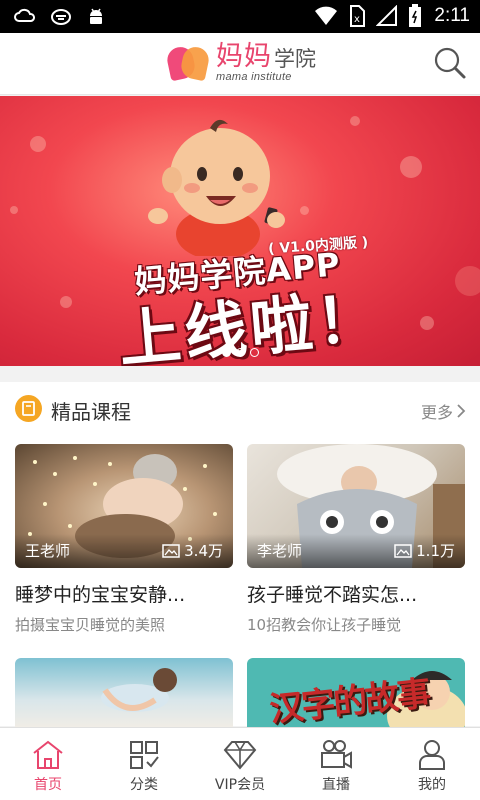  I want to click on app-logo: 妈妈 学院 mama institute, so click(240, 62).